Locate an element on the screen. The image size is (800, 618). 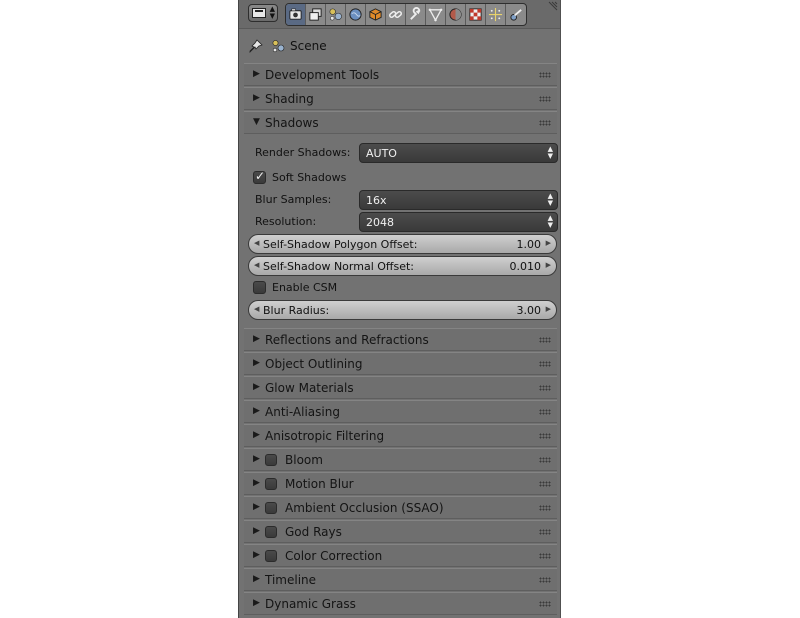
panel-glow-materials: ▶ Glow Materials is located at coordinates (400, 387).